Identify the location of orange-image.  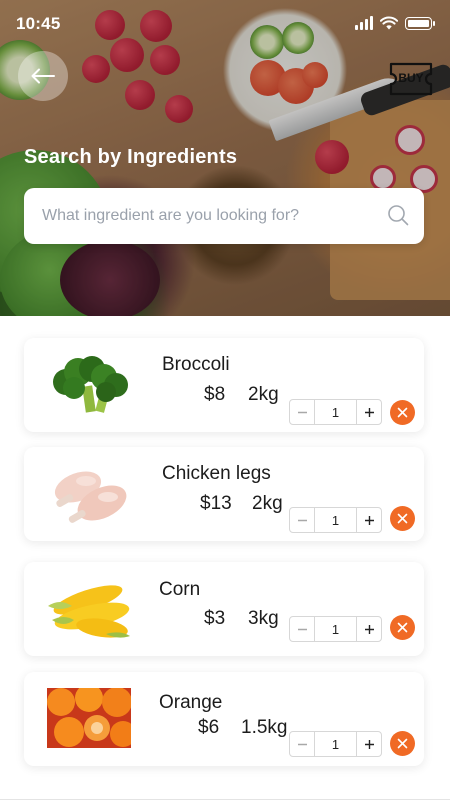
(89, 718).